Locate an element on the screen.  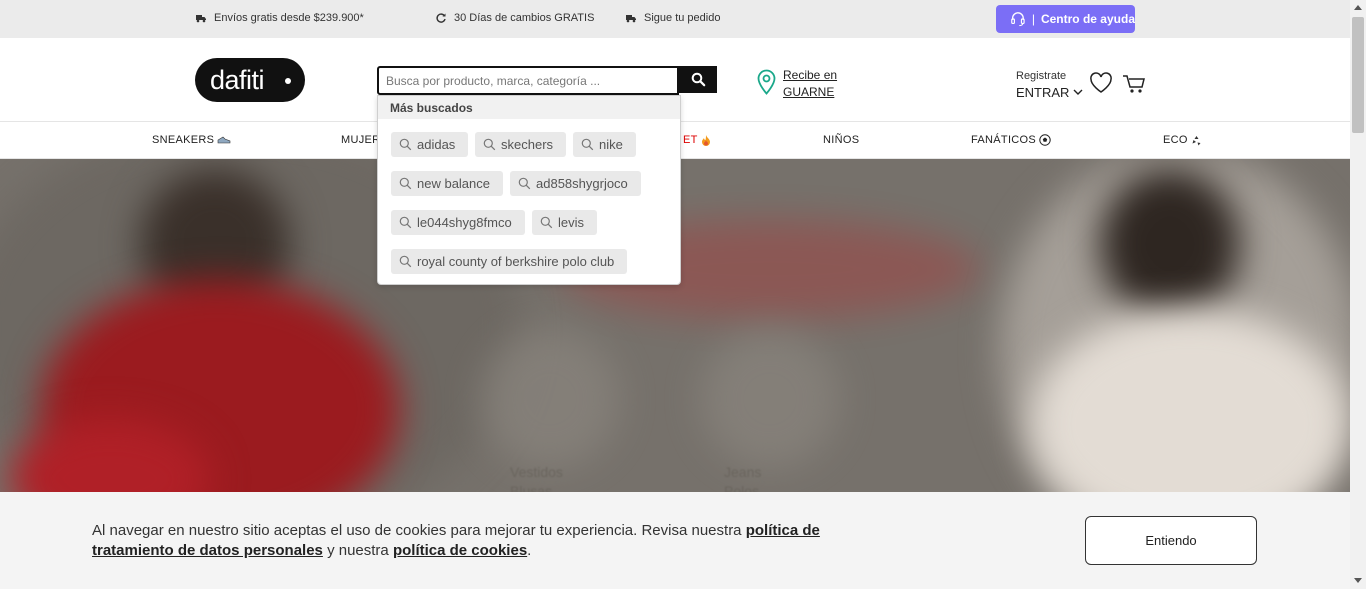
chevron-down-icon is located at coordinates (1078, 92).